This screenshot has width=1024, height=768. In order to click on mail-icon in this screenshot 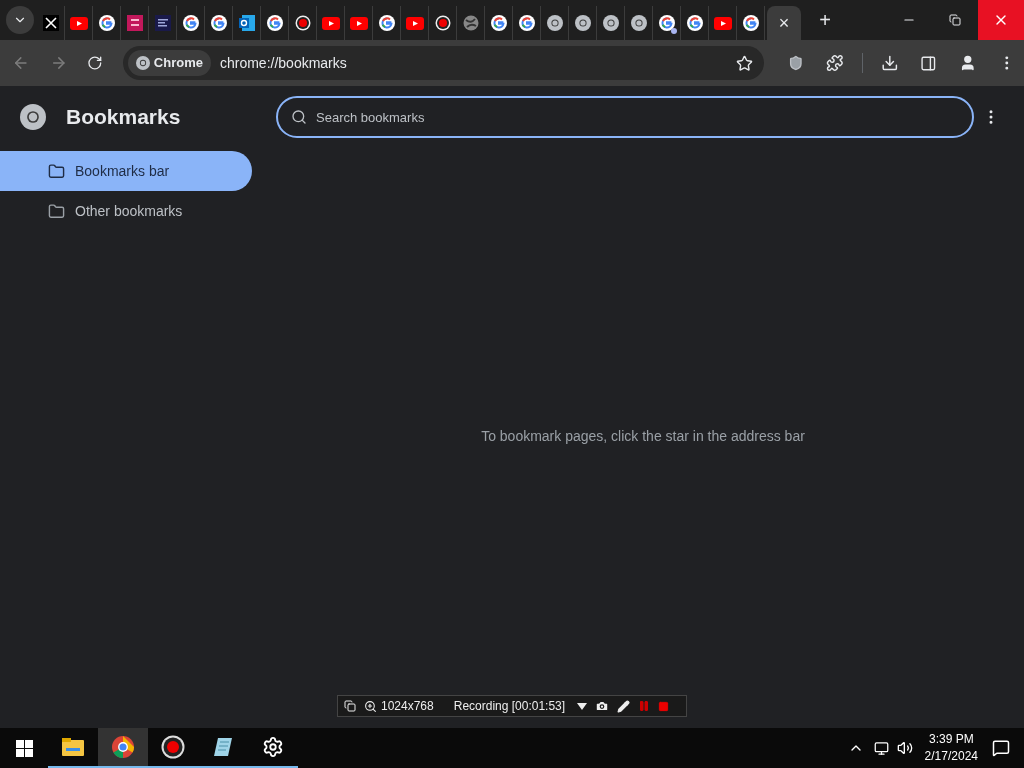, I will do `click(246, 23)`.